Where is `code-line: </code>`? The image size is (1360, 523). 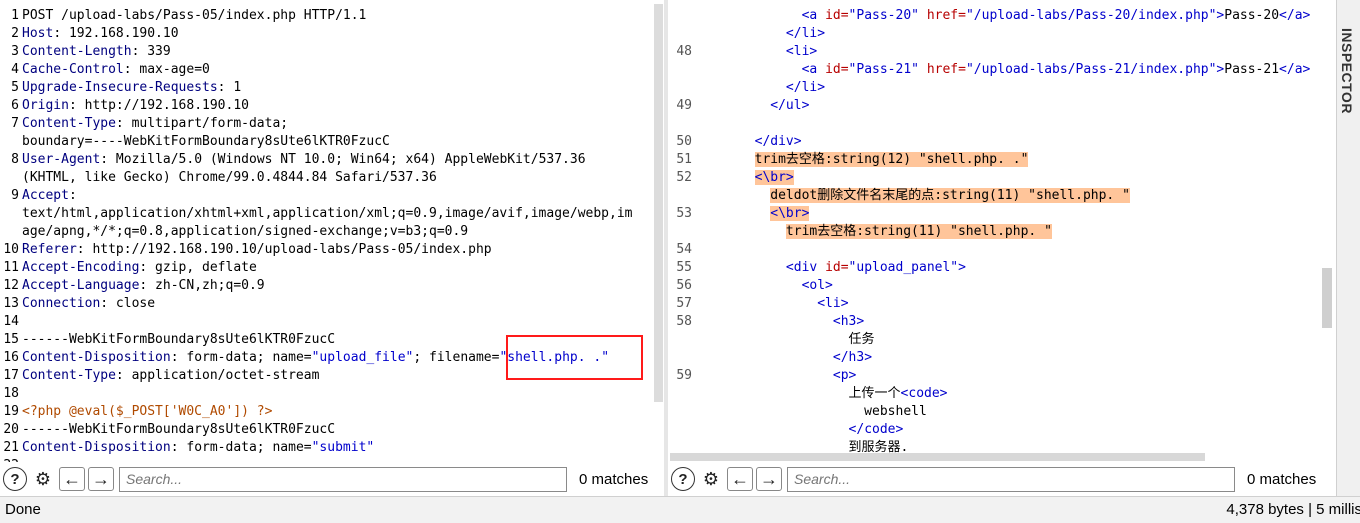 code-line: </code> is located at coordinates (995, 430).